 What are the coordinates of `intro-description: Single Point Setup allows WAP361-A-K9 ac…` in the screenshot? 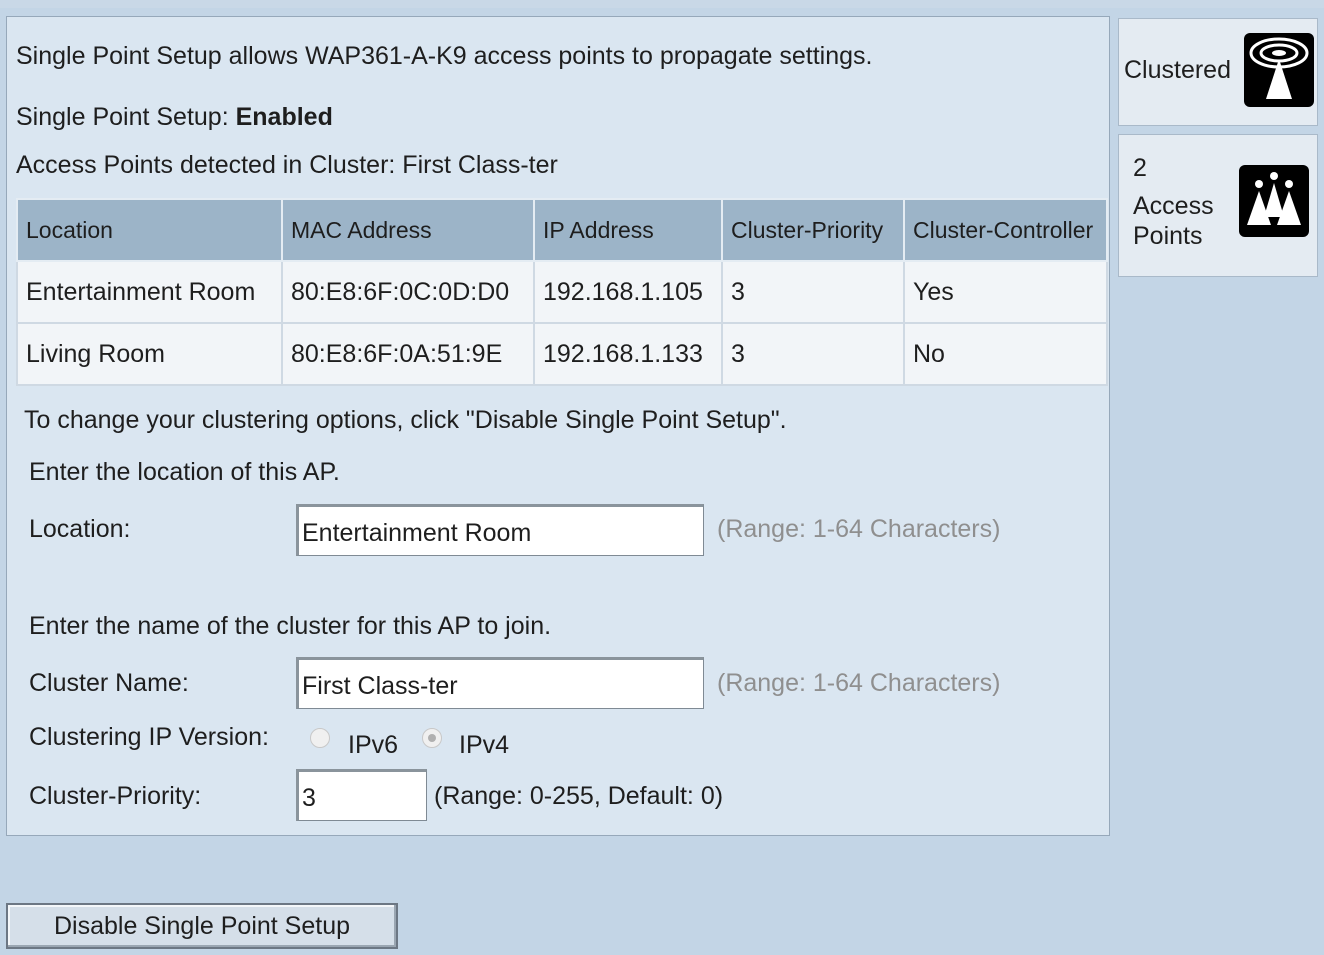 It's located at (444, 56).